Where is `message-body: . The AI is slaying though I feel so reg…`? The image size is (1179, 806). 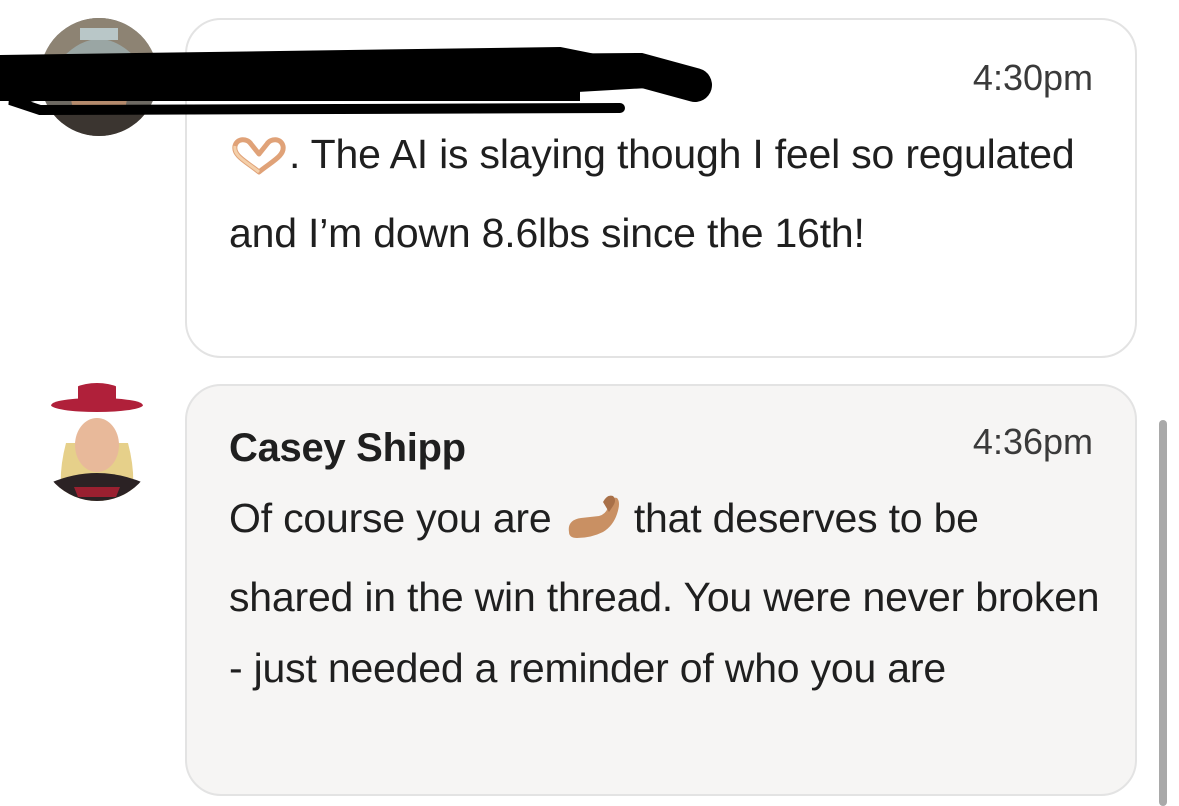
message-body: . The AI is slaying though I feel so reg… is located at coordinates (669, 194).